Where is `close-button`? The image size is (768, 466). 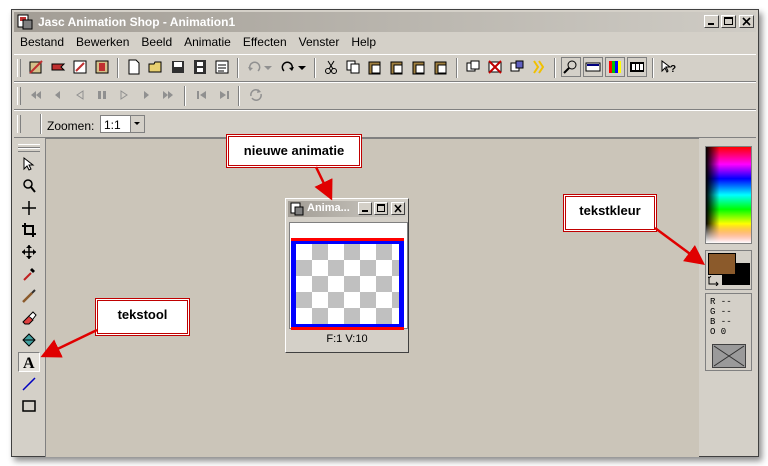
close-button is located at coordinates (746, 21).